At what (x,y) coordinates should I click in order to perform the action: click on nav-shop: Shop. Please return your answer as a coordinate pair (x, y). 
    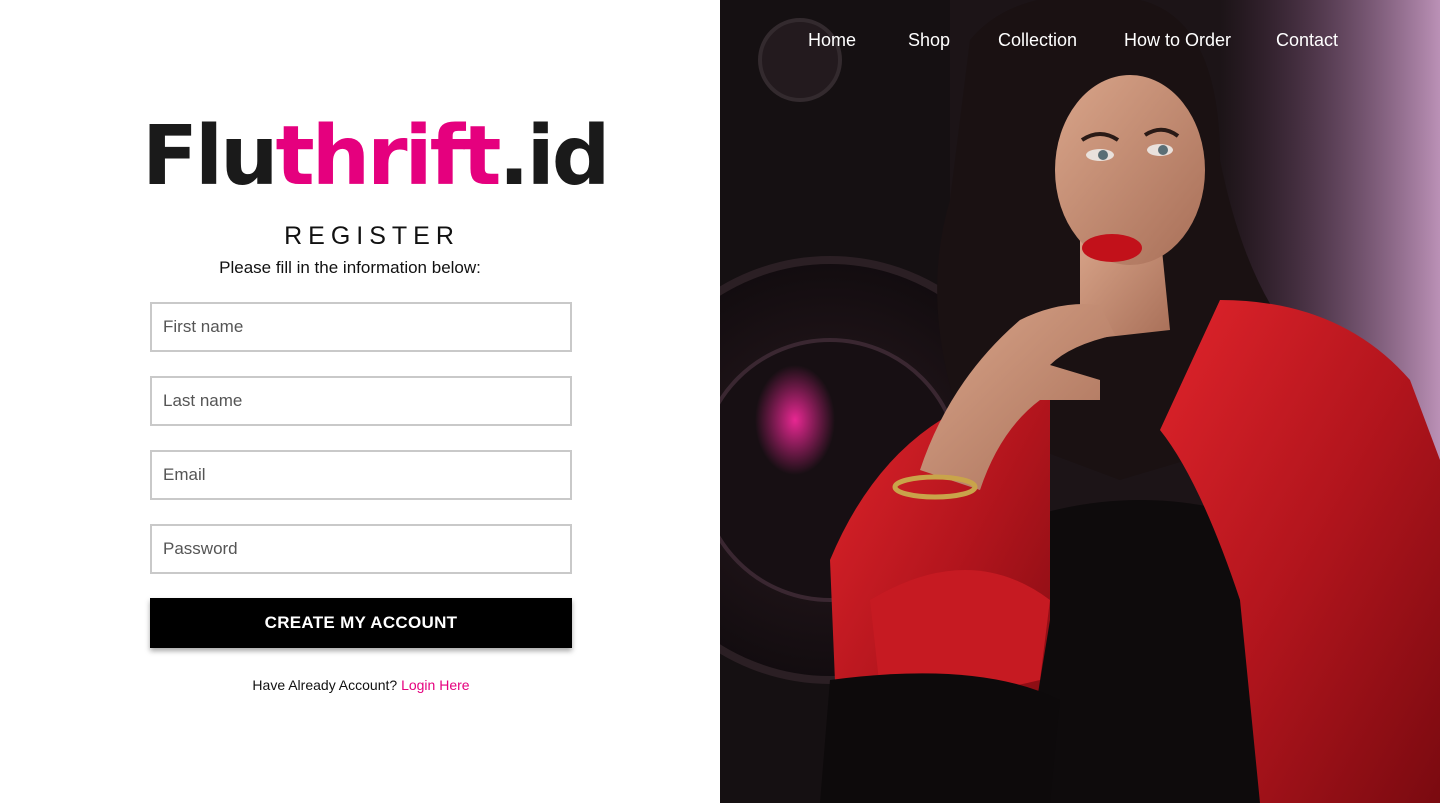
    Looking at the image, I should click on (929, 40).